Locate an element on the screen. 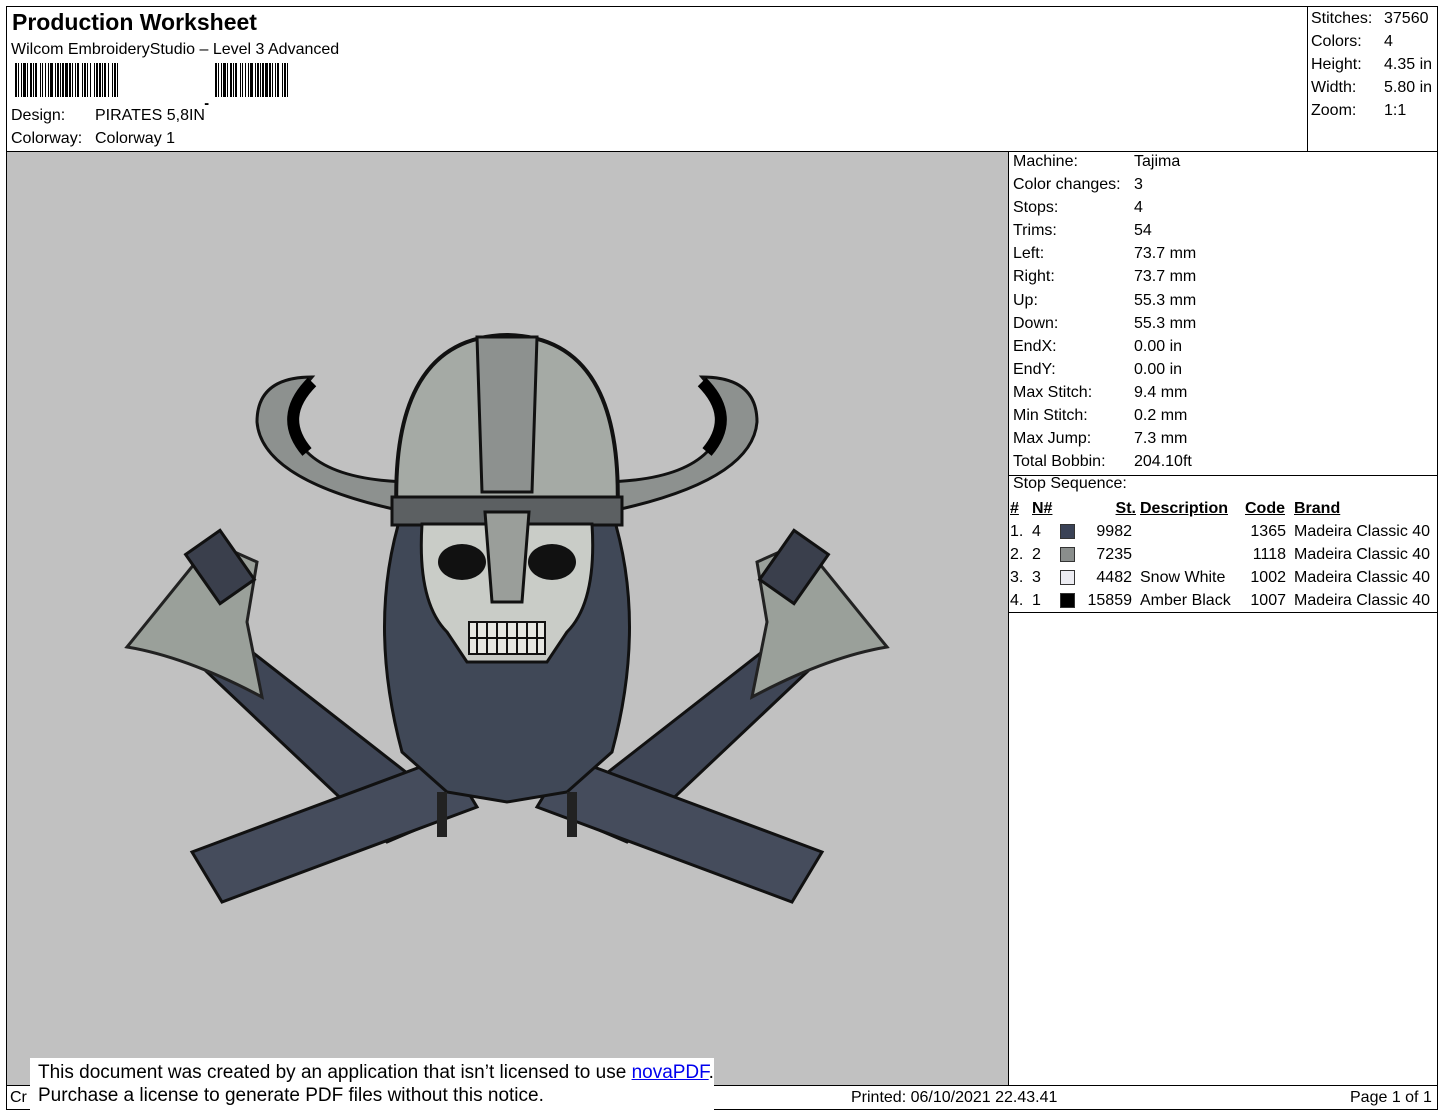 This screenshot has width=1445, height=1117. stat-label: Colors: is located at coordinates (1336, 41).